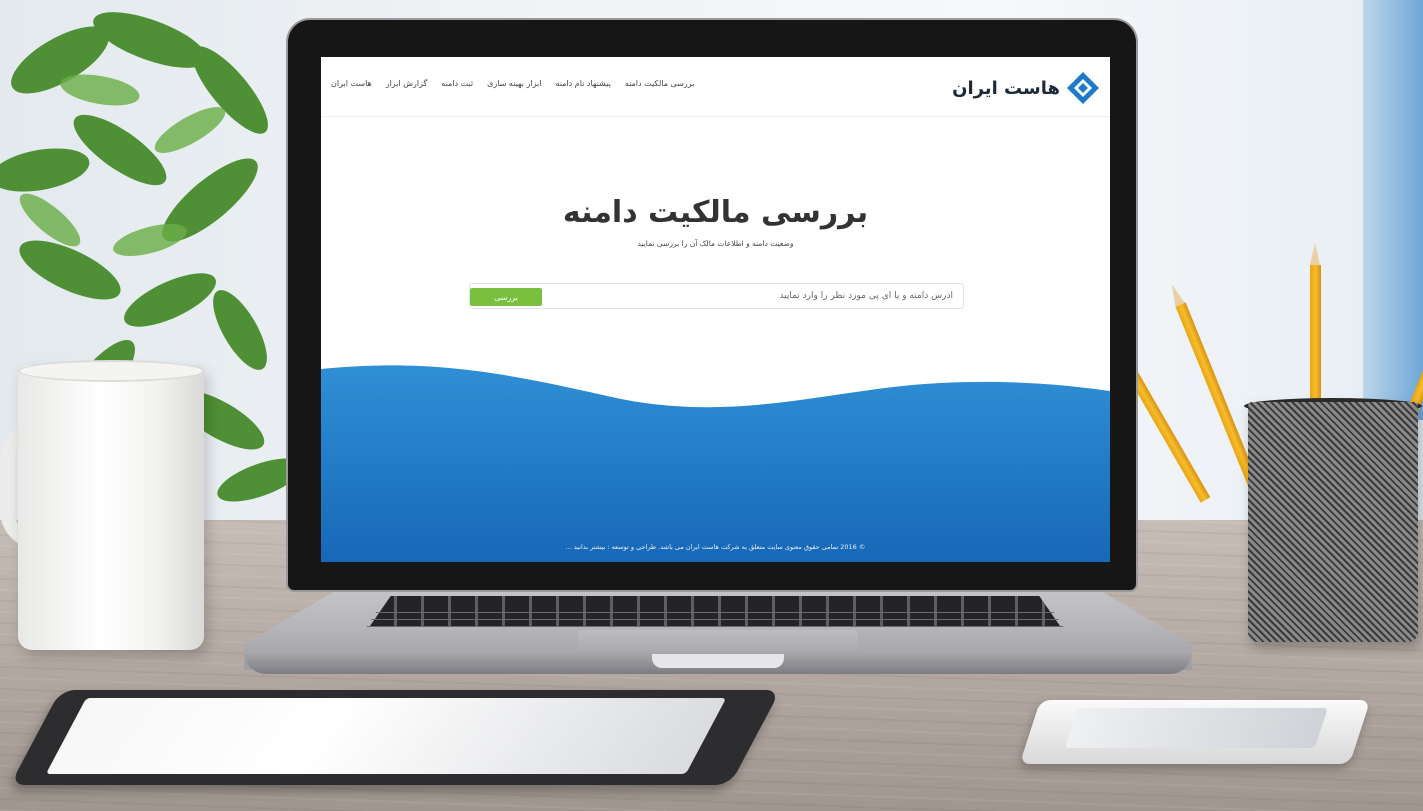 This screenshot has height=811, width=1423. I want to click on laptop-notch, so click(718, 661).